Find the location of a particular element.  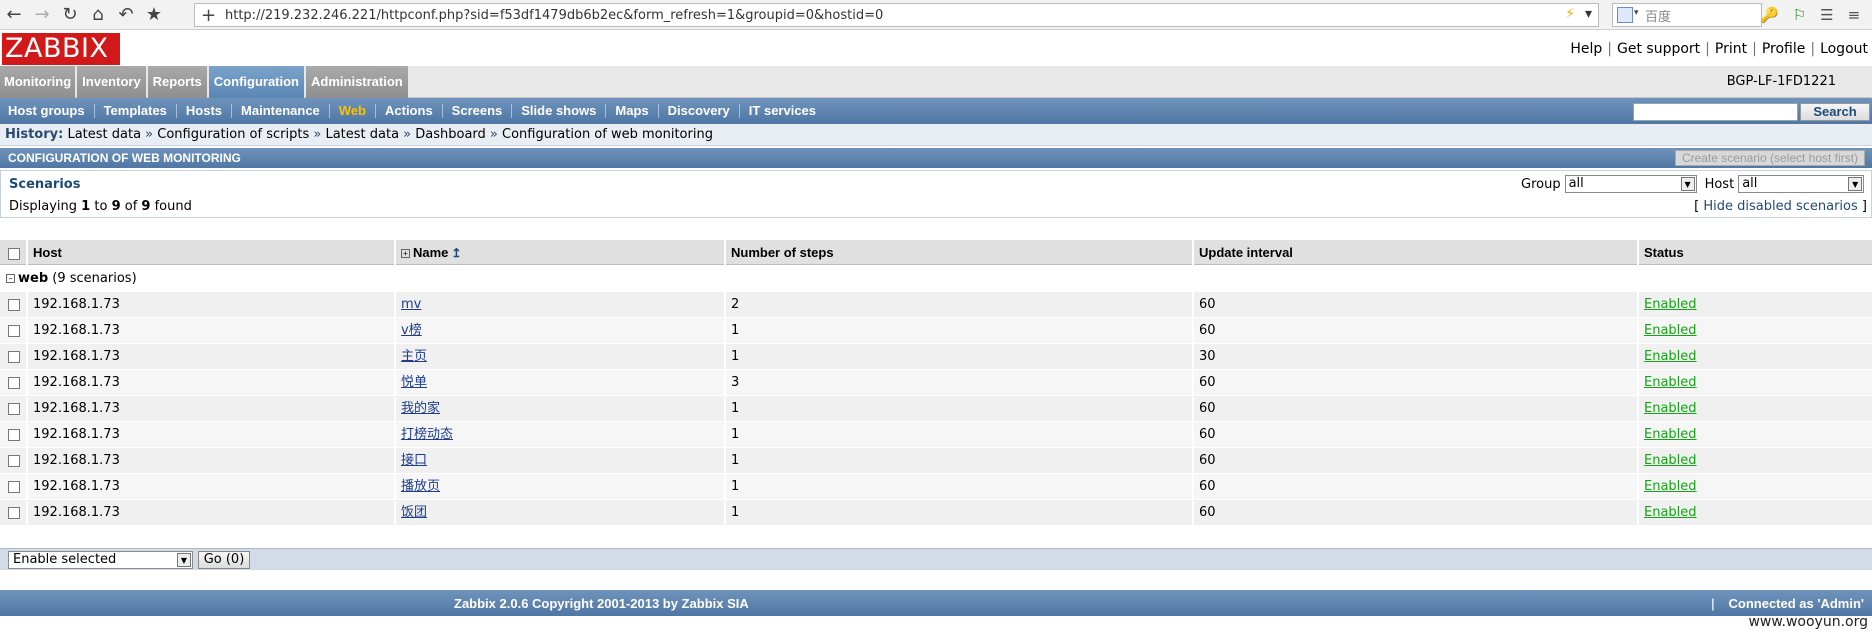

overflow-icon: ≡ is located at coordinates (1854, 15).